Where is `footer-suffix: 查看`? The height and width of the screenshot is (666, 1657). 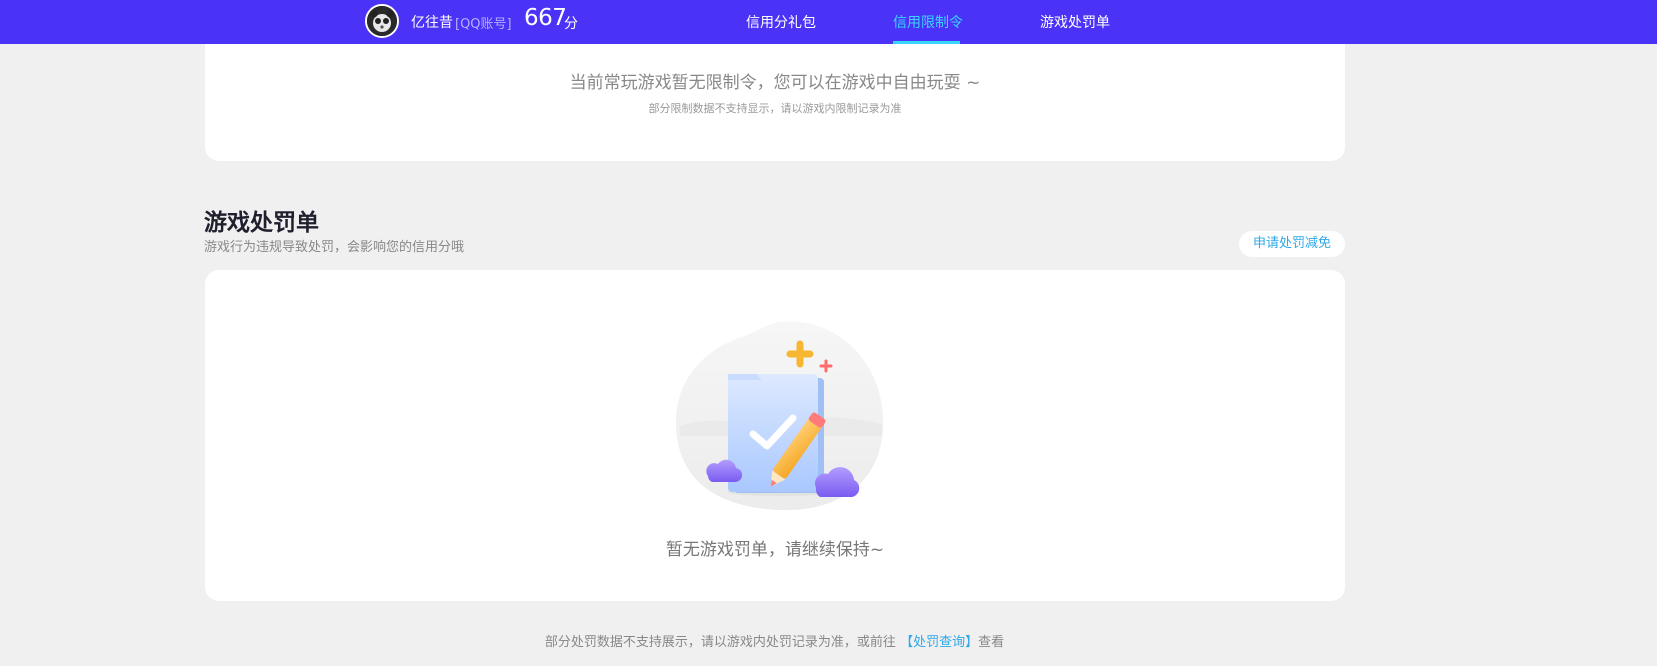
footer-suffix: 查看 is located at coordinates (991, 642).